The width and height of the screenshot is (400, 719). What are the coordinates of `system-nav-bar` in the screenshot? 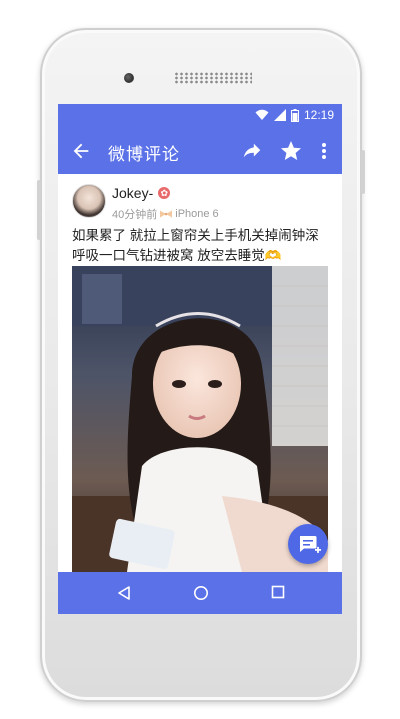 It's located at (200, 593).